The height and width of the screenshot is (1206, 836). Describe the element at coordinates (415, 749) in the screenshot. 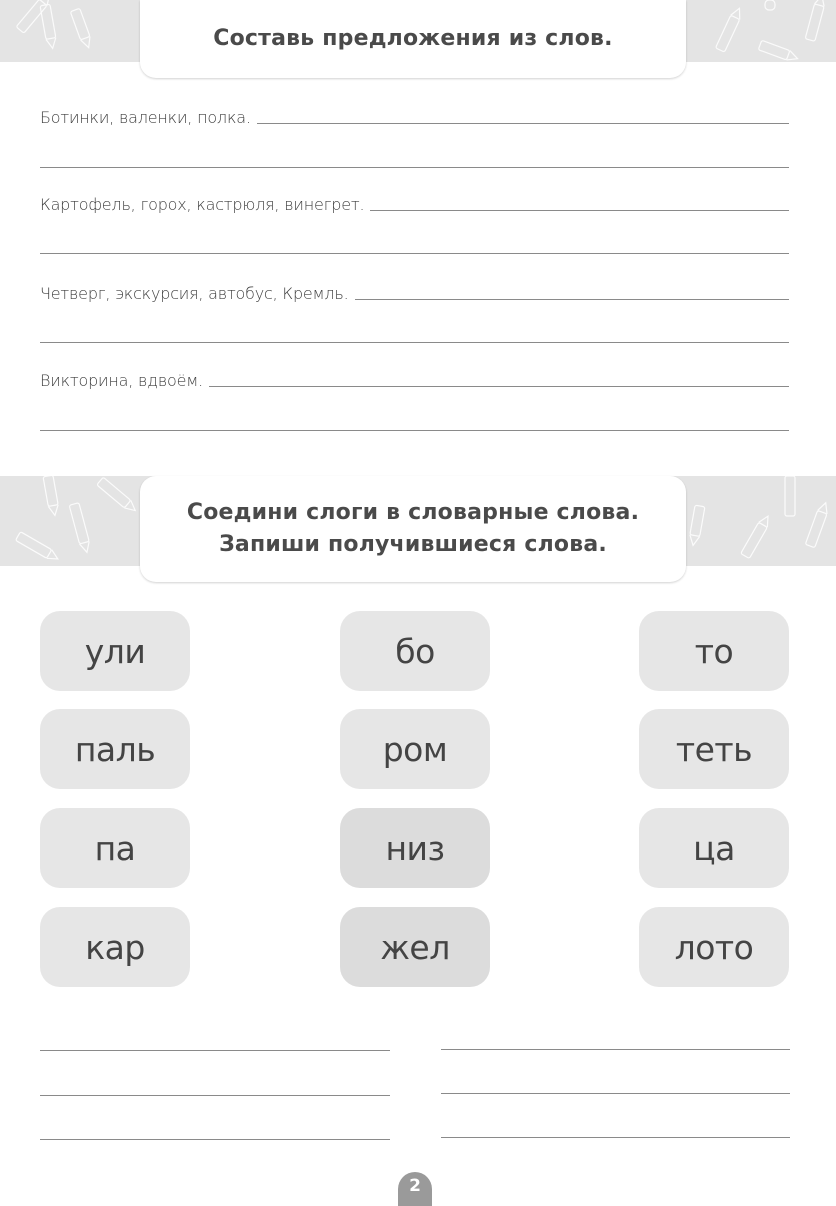

I see `syllable-tile: ром` at that location.